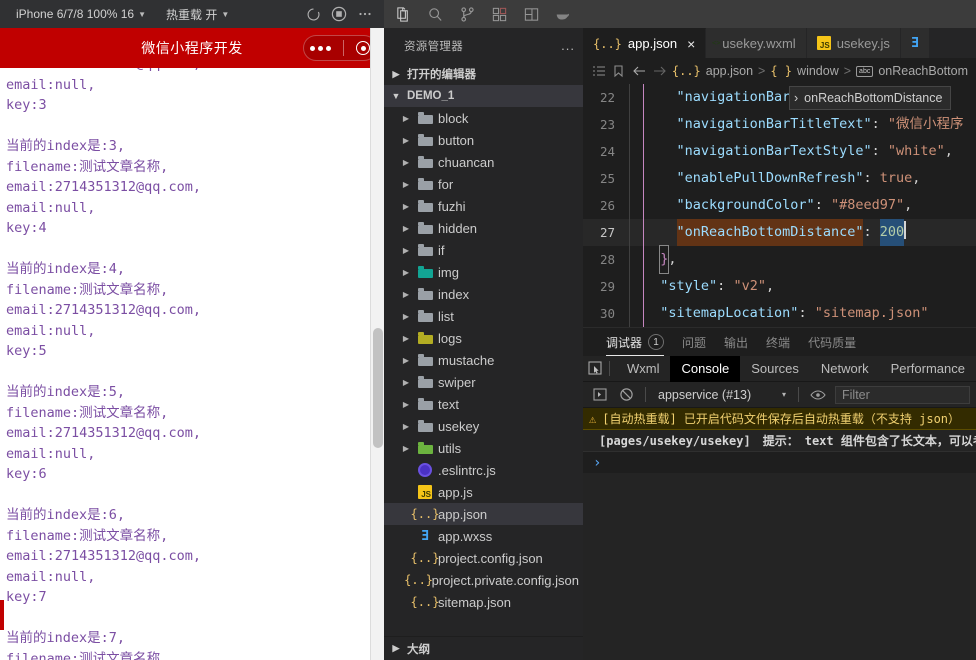 This screenshot has width=976, height=660. I want to click on devtools-tab-list: Wxml Console Sources Network Performance, so click(796, 368).